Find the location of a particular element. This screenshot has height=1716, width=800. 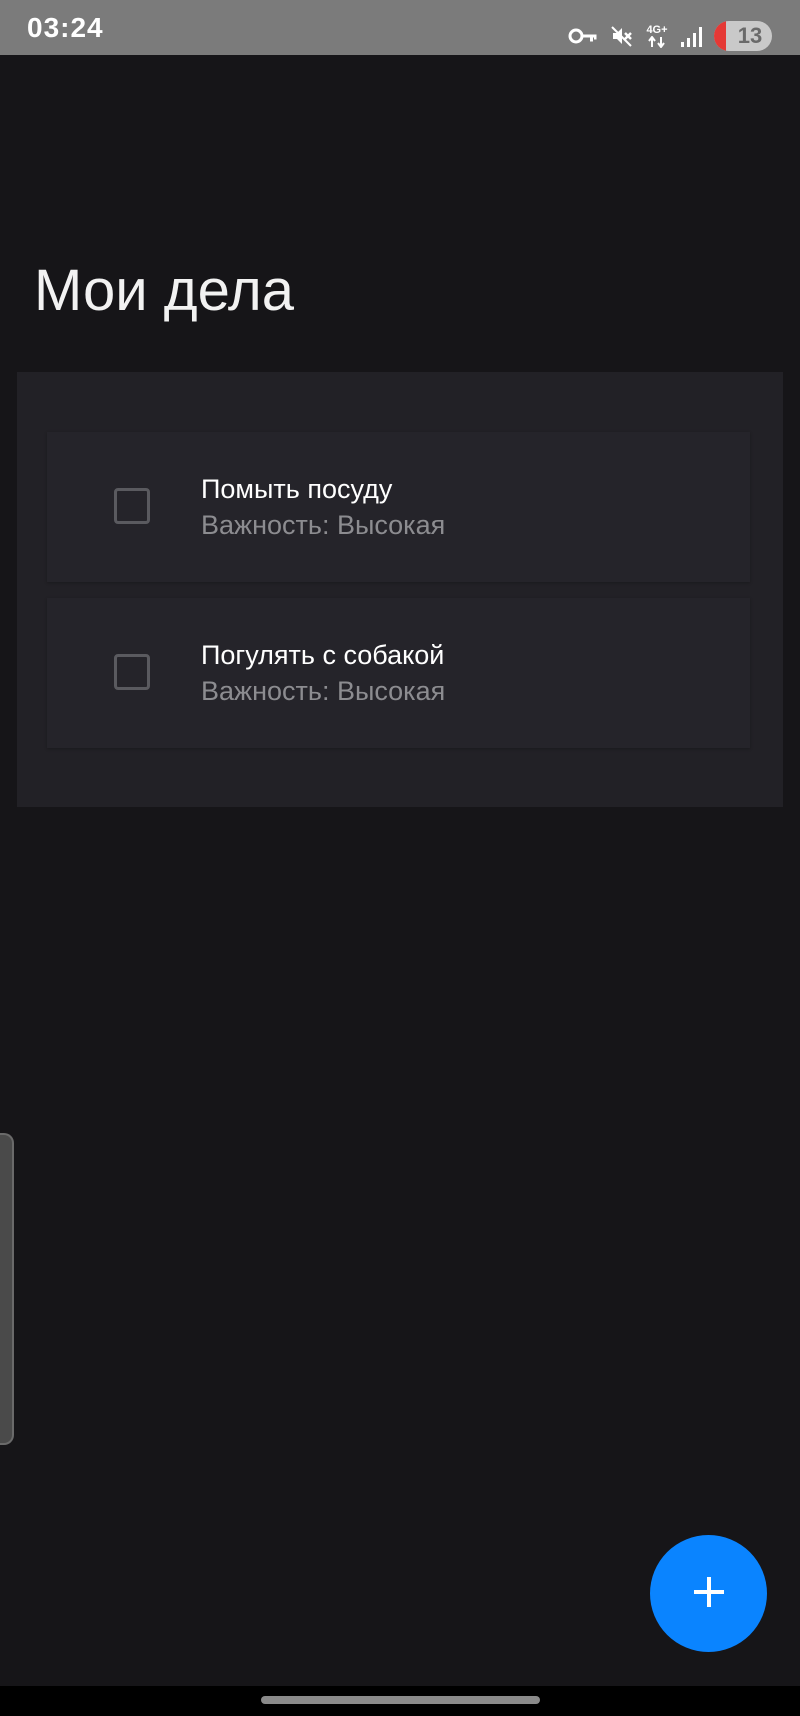

task-title: Погулять с собакой is located at coordinates (323, 655).